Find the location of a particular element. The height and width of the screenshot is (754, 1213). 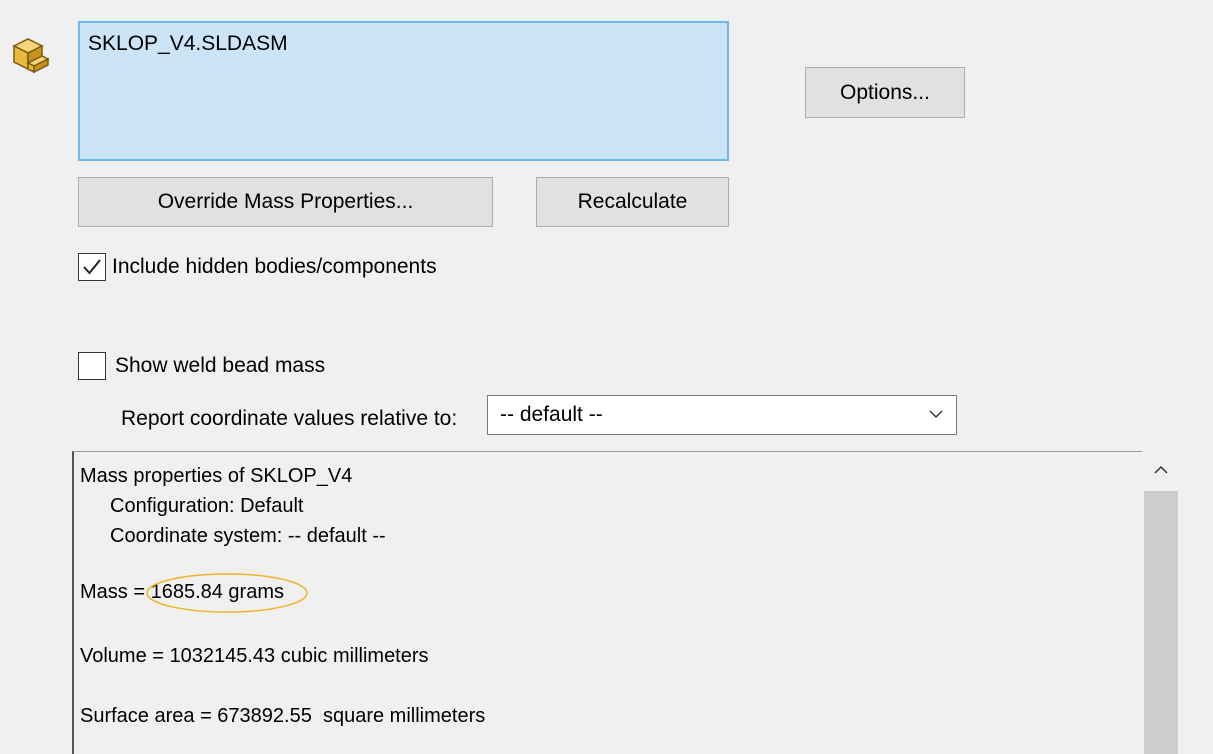

scroll-up-button is located at coordinates (1161, 470).